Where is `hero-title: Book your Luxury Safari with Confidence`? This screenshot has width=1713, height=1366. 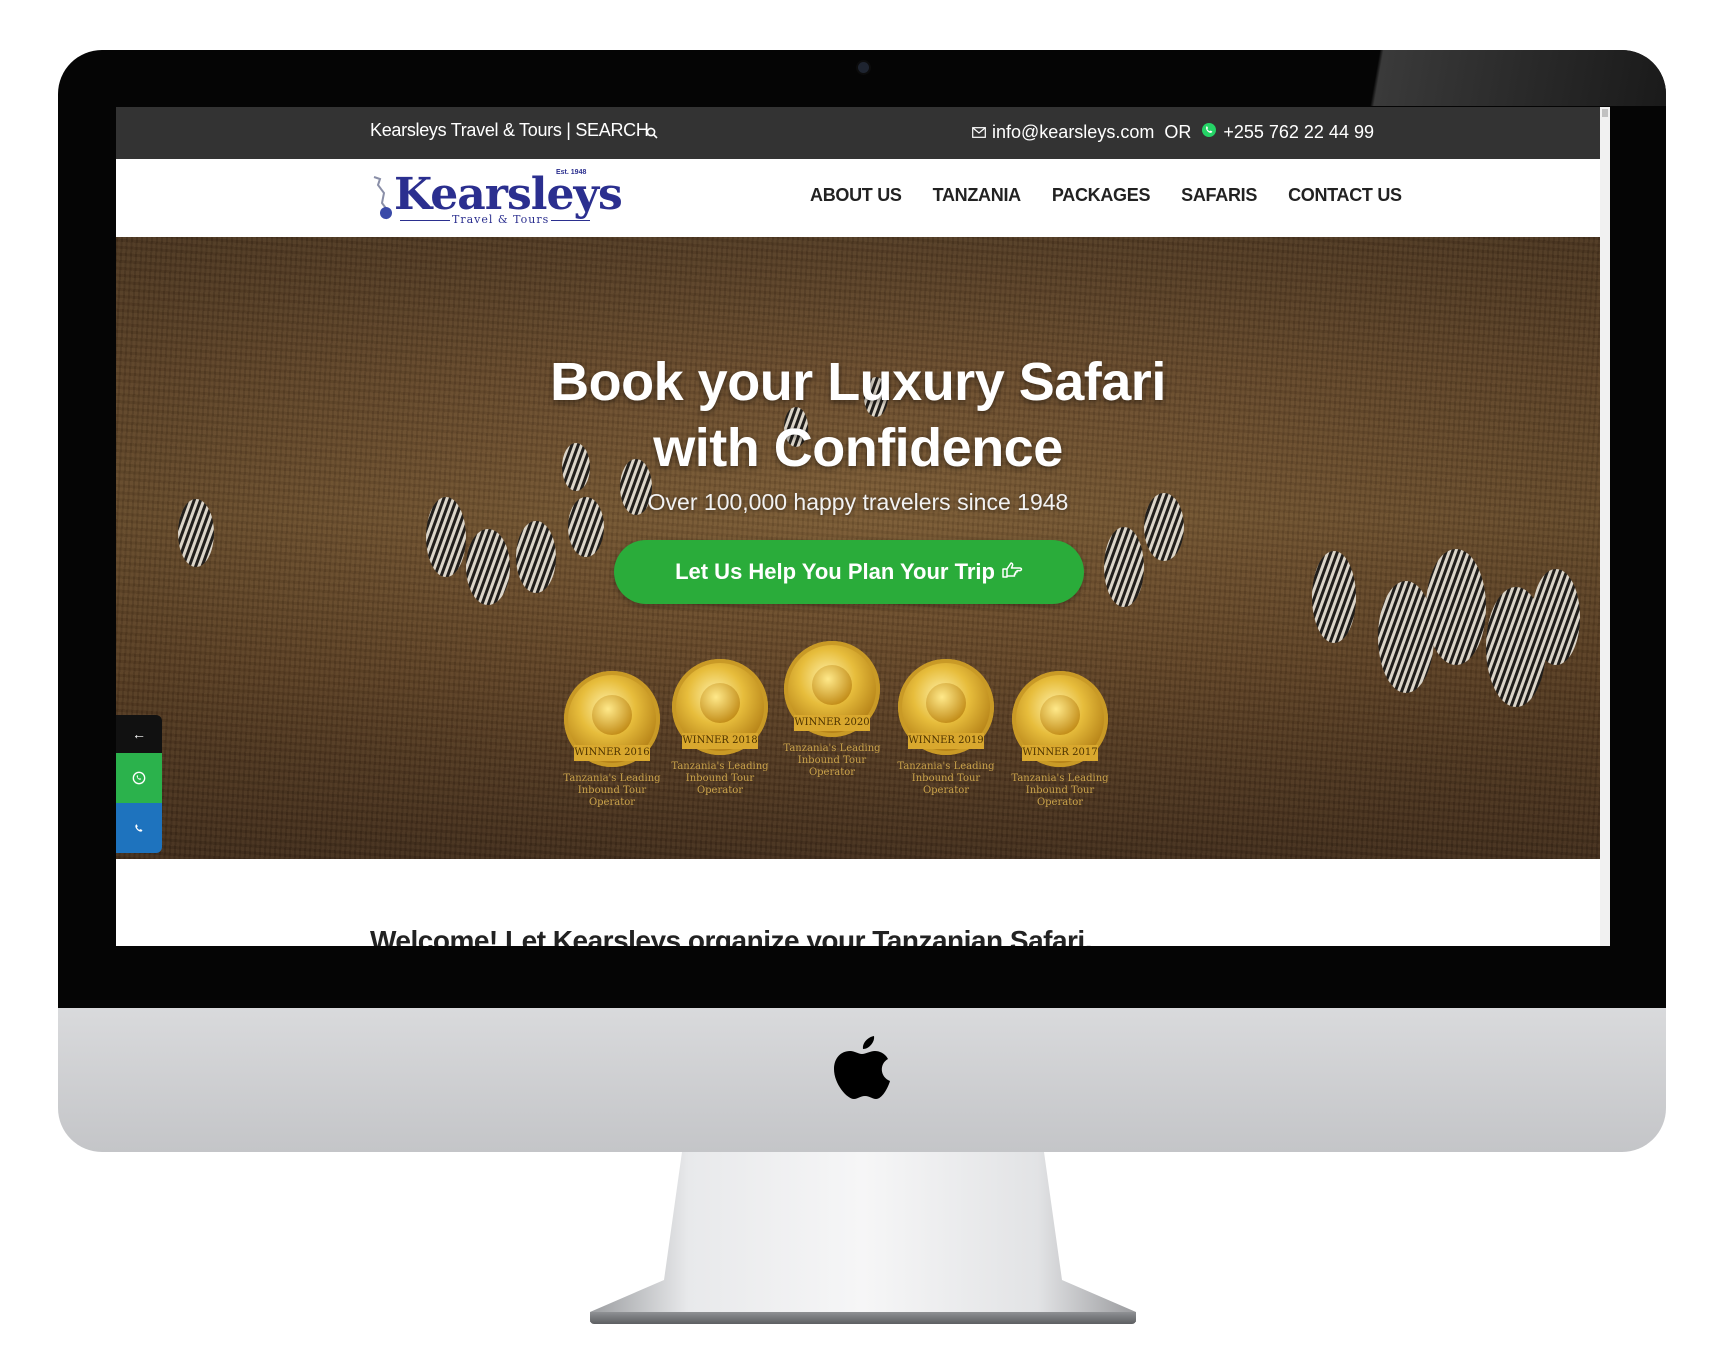
hero-title: Book your Luxury Safari with Confidence is located at coordinates (858, 415).